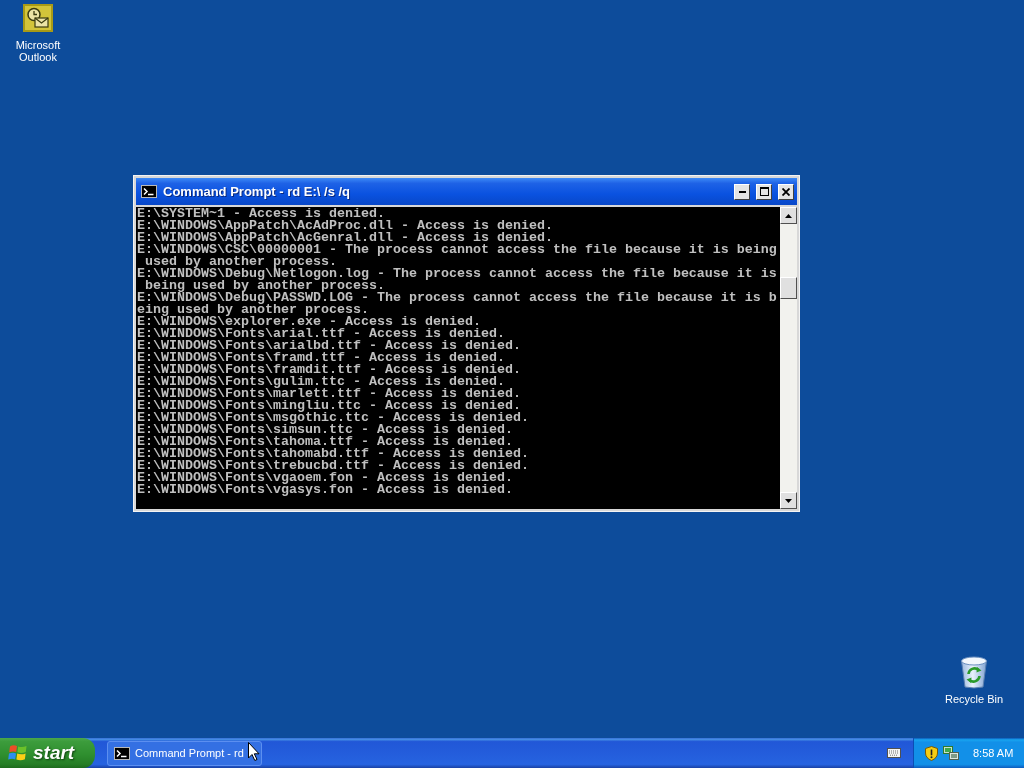 This screenshot has width=1024, height=768. I want to click on minimize-icon, so click(742, 191).